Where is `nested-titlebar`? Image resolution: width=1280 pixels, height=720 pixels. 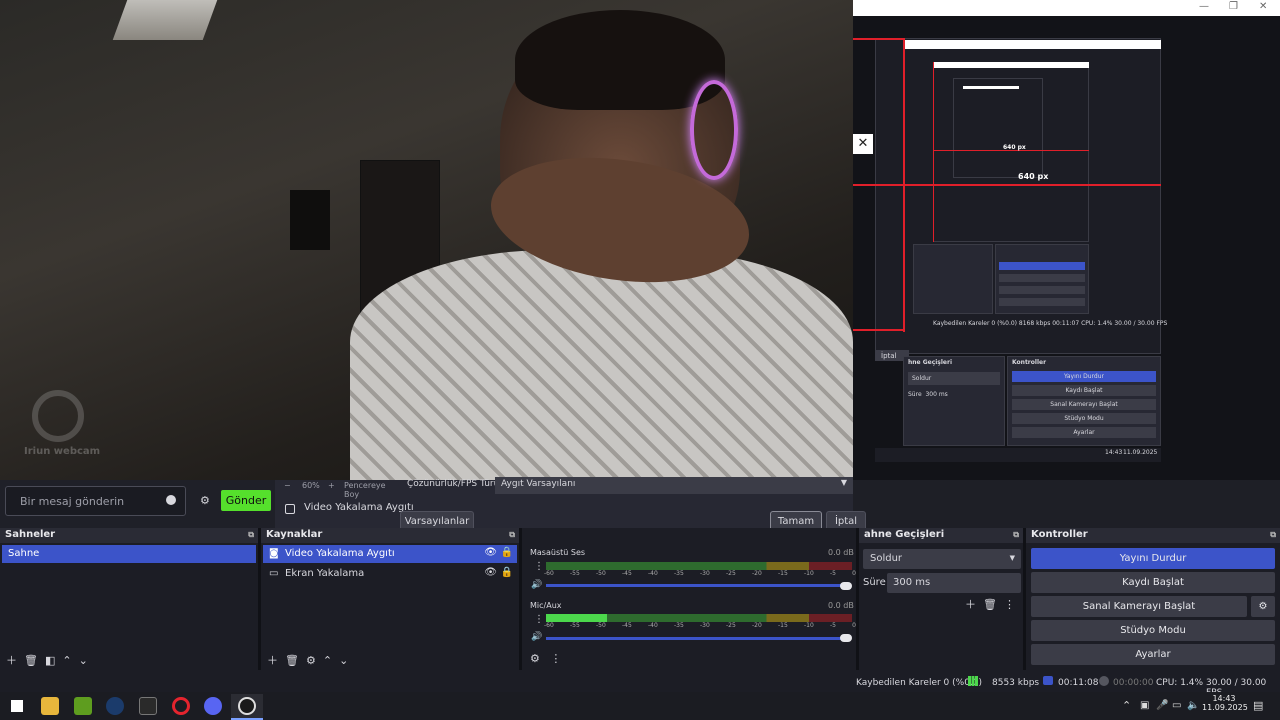
nested-titlebar is located at coordinates (1032, 44).